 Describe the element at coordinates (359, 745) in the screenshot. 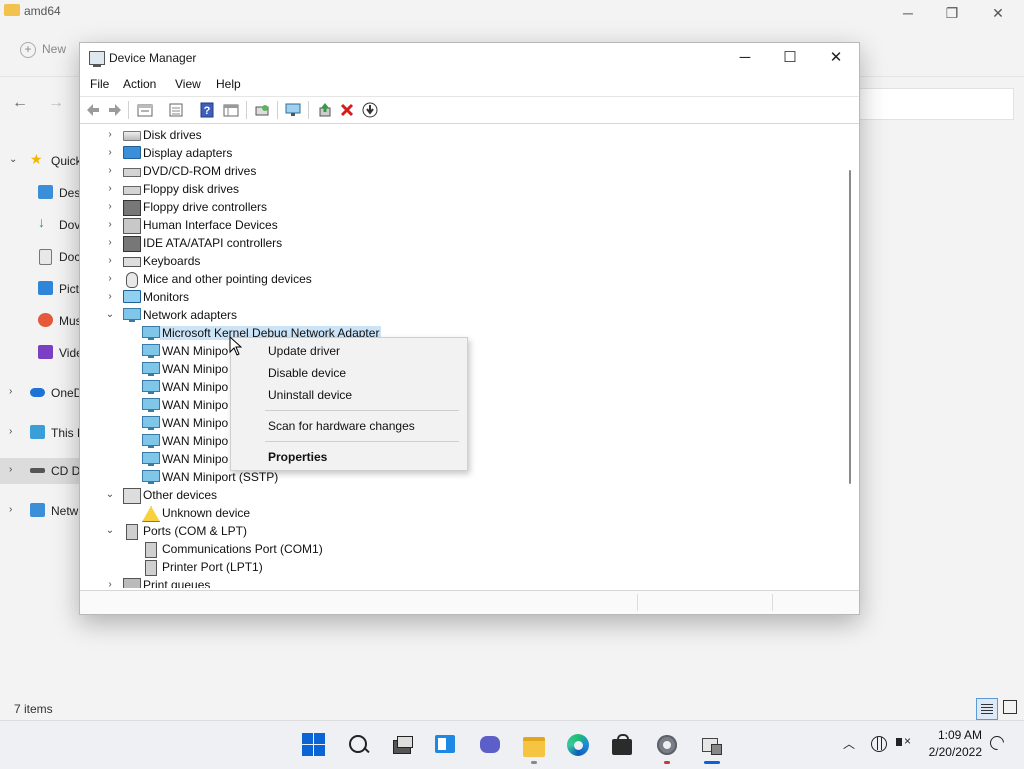

I see `search-icon` at that location.